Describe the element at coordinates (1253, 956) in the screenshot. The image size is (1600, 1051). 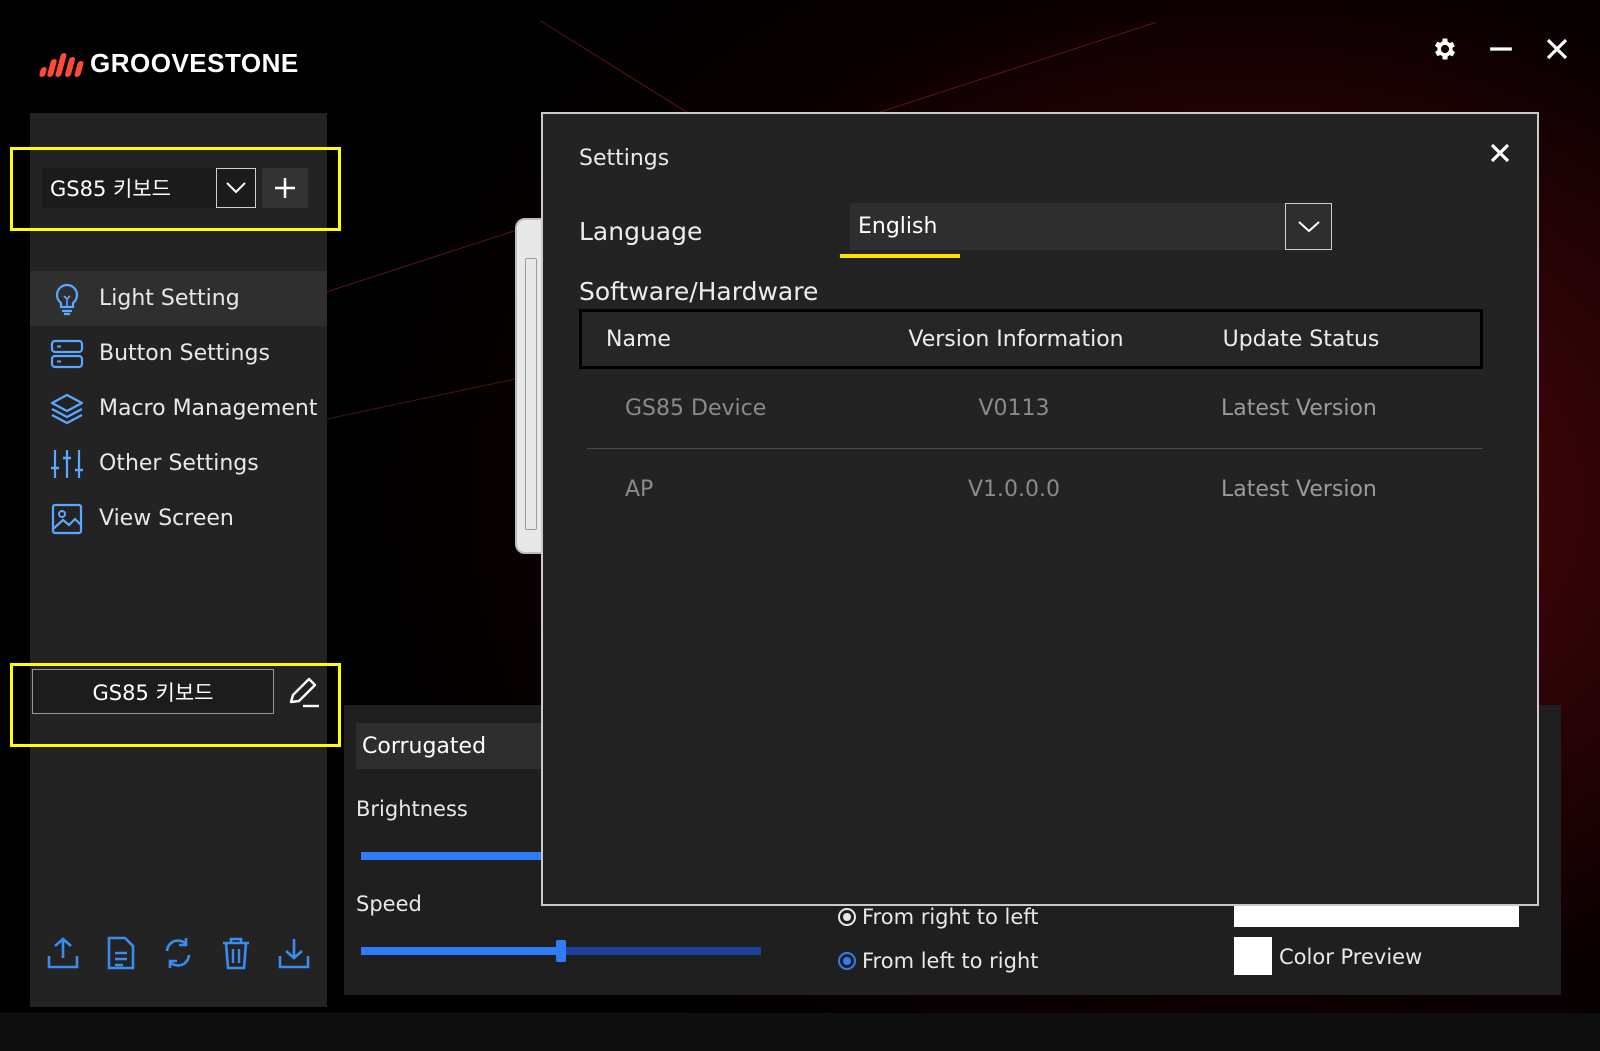
I see `color-preview-swatch` at that location.